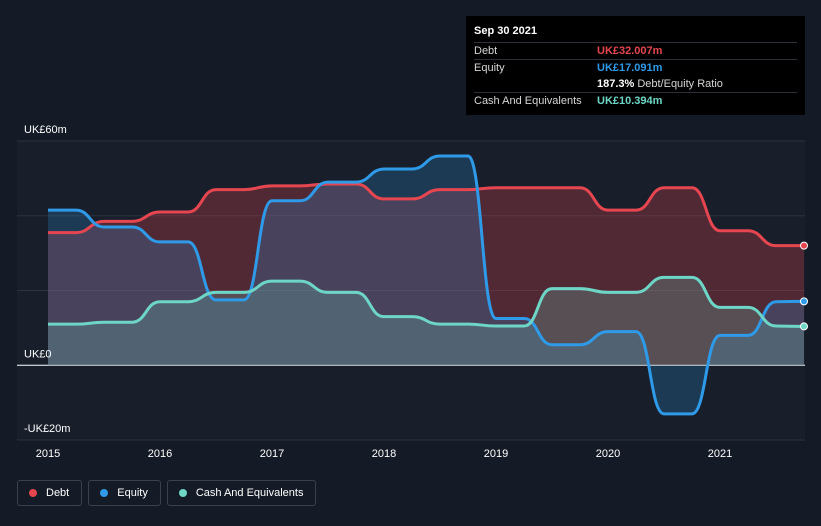 The image size is (821, 526). Describe the element at coordinates (38, 354) in the screenshot. I see `y-tick-label: UK£0` at that location.